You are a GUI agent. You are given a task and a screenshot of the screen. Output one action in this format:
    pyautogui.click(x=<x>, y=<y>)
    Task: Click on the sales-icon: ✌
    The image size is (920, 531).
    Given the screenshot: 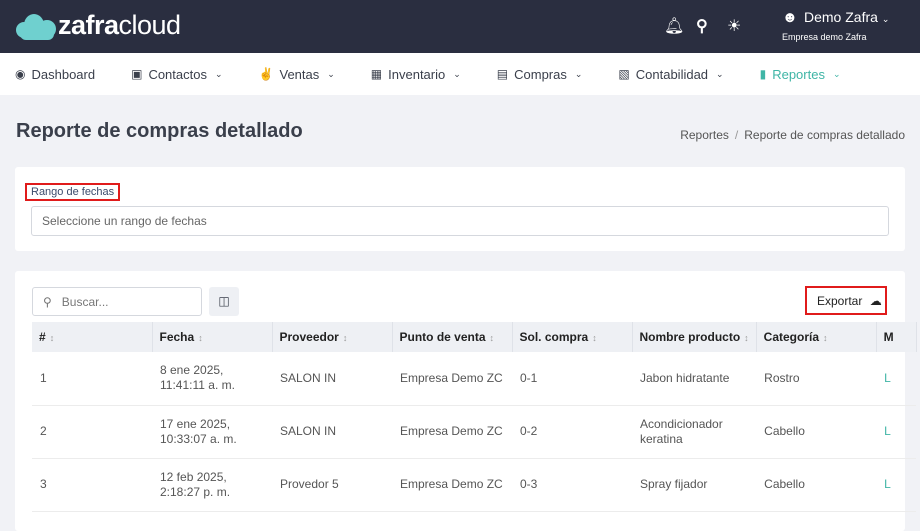 What is the action you would take?
    pyautogui.click(x=266, y=74)
    